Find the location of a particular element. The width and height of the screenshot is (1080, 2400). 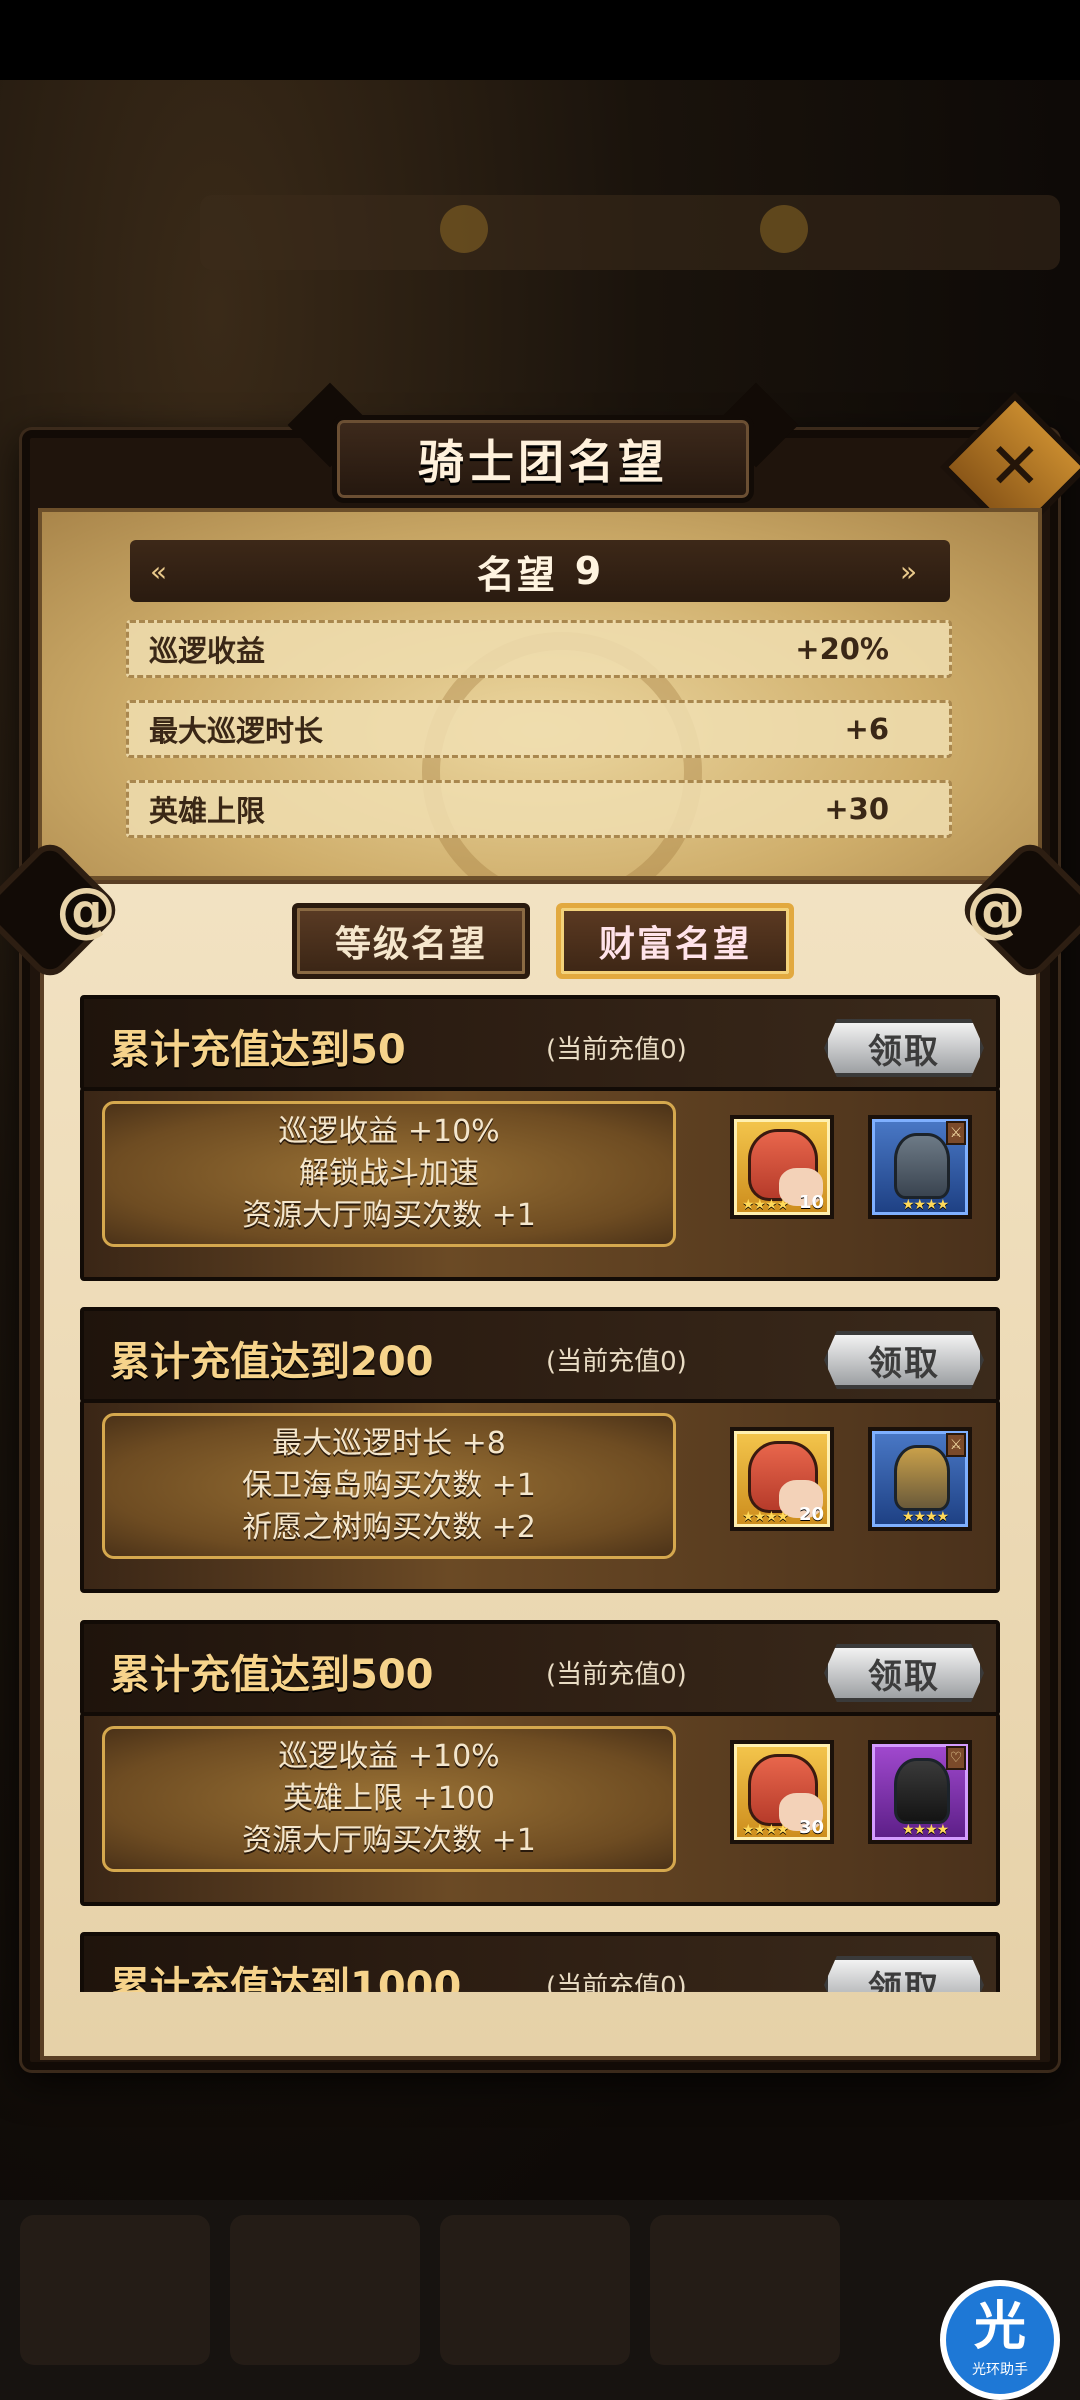

reputation-level-bar: 名望 9 is located at coordinates (540, 571).